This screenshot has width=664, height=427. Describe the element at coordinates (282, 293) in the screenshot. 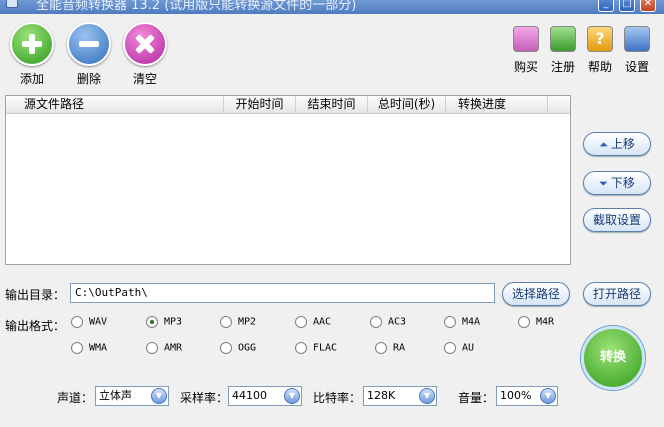

I see `output-dir-input: C:\OutPath\` at that location.